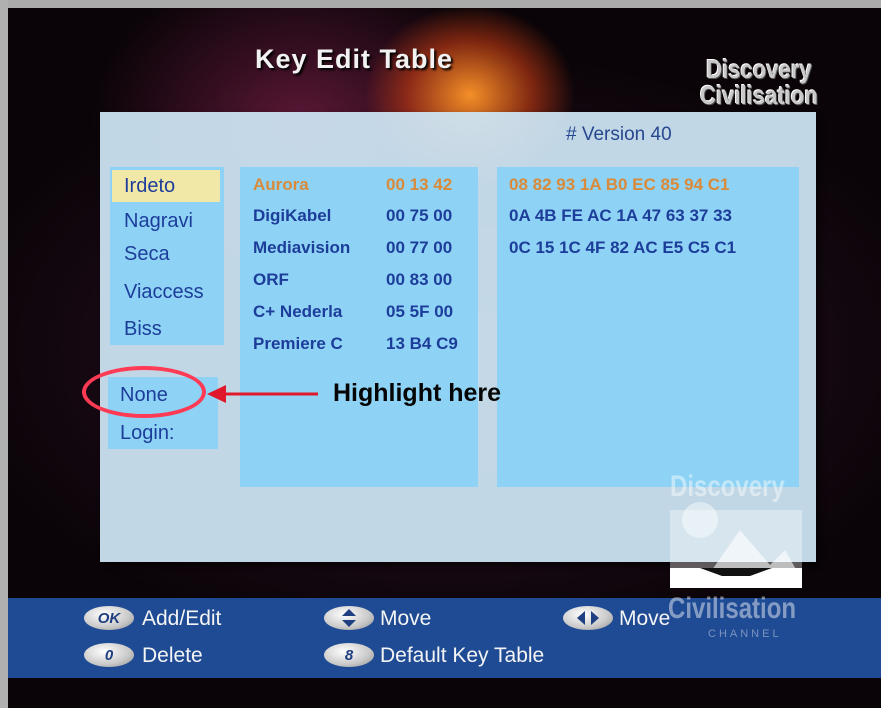 Image resolution: width=881 pixels, height=708 pixels. Describe the element at coordinates (419, 215) in the screenshot. I see `entry-id: 00 75 00` at that location.